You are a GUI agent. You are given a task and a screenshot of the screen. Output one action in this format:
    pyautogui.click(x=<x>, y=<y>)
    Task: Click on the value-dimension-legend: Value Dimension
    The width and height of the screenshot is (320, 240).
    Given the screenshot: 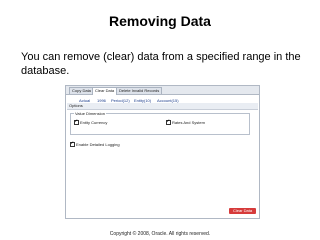 What is the action you would take?
    pyautogui.click(x=90, y=113)
    